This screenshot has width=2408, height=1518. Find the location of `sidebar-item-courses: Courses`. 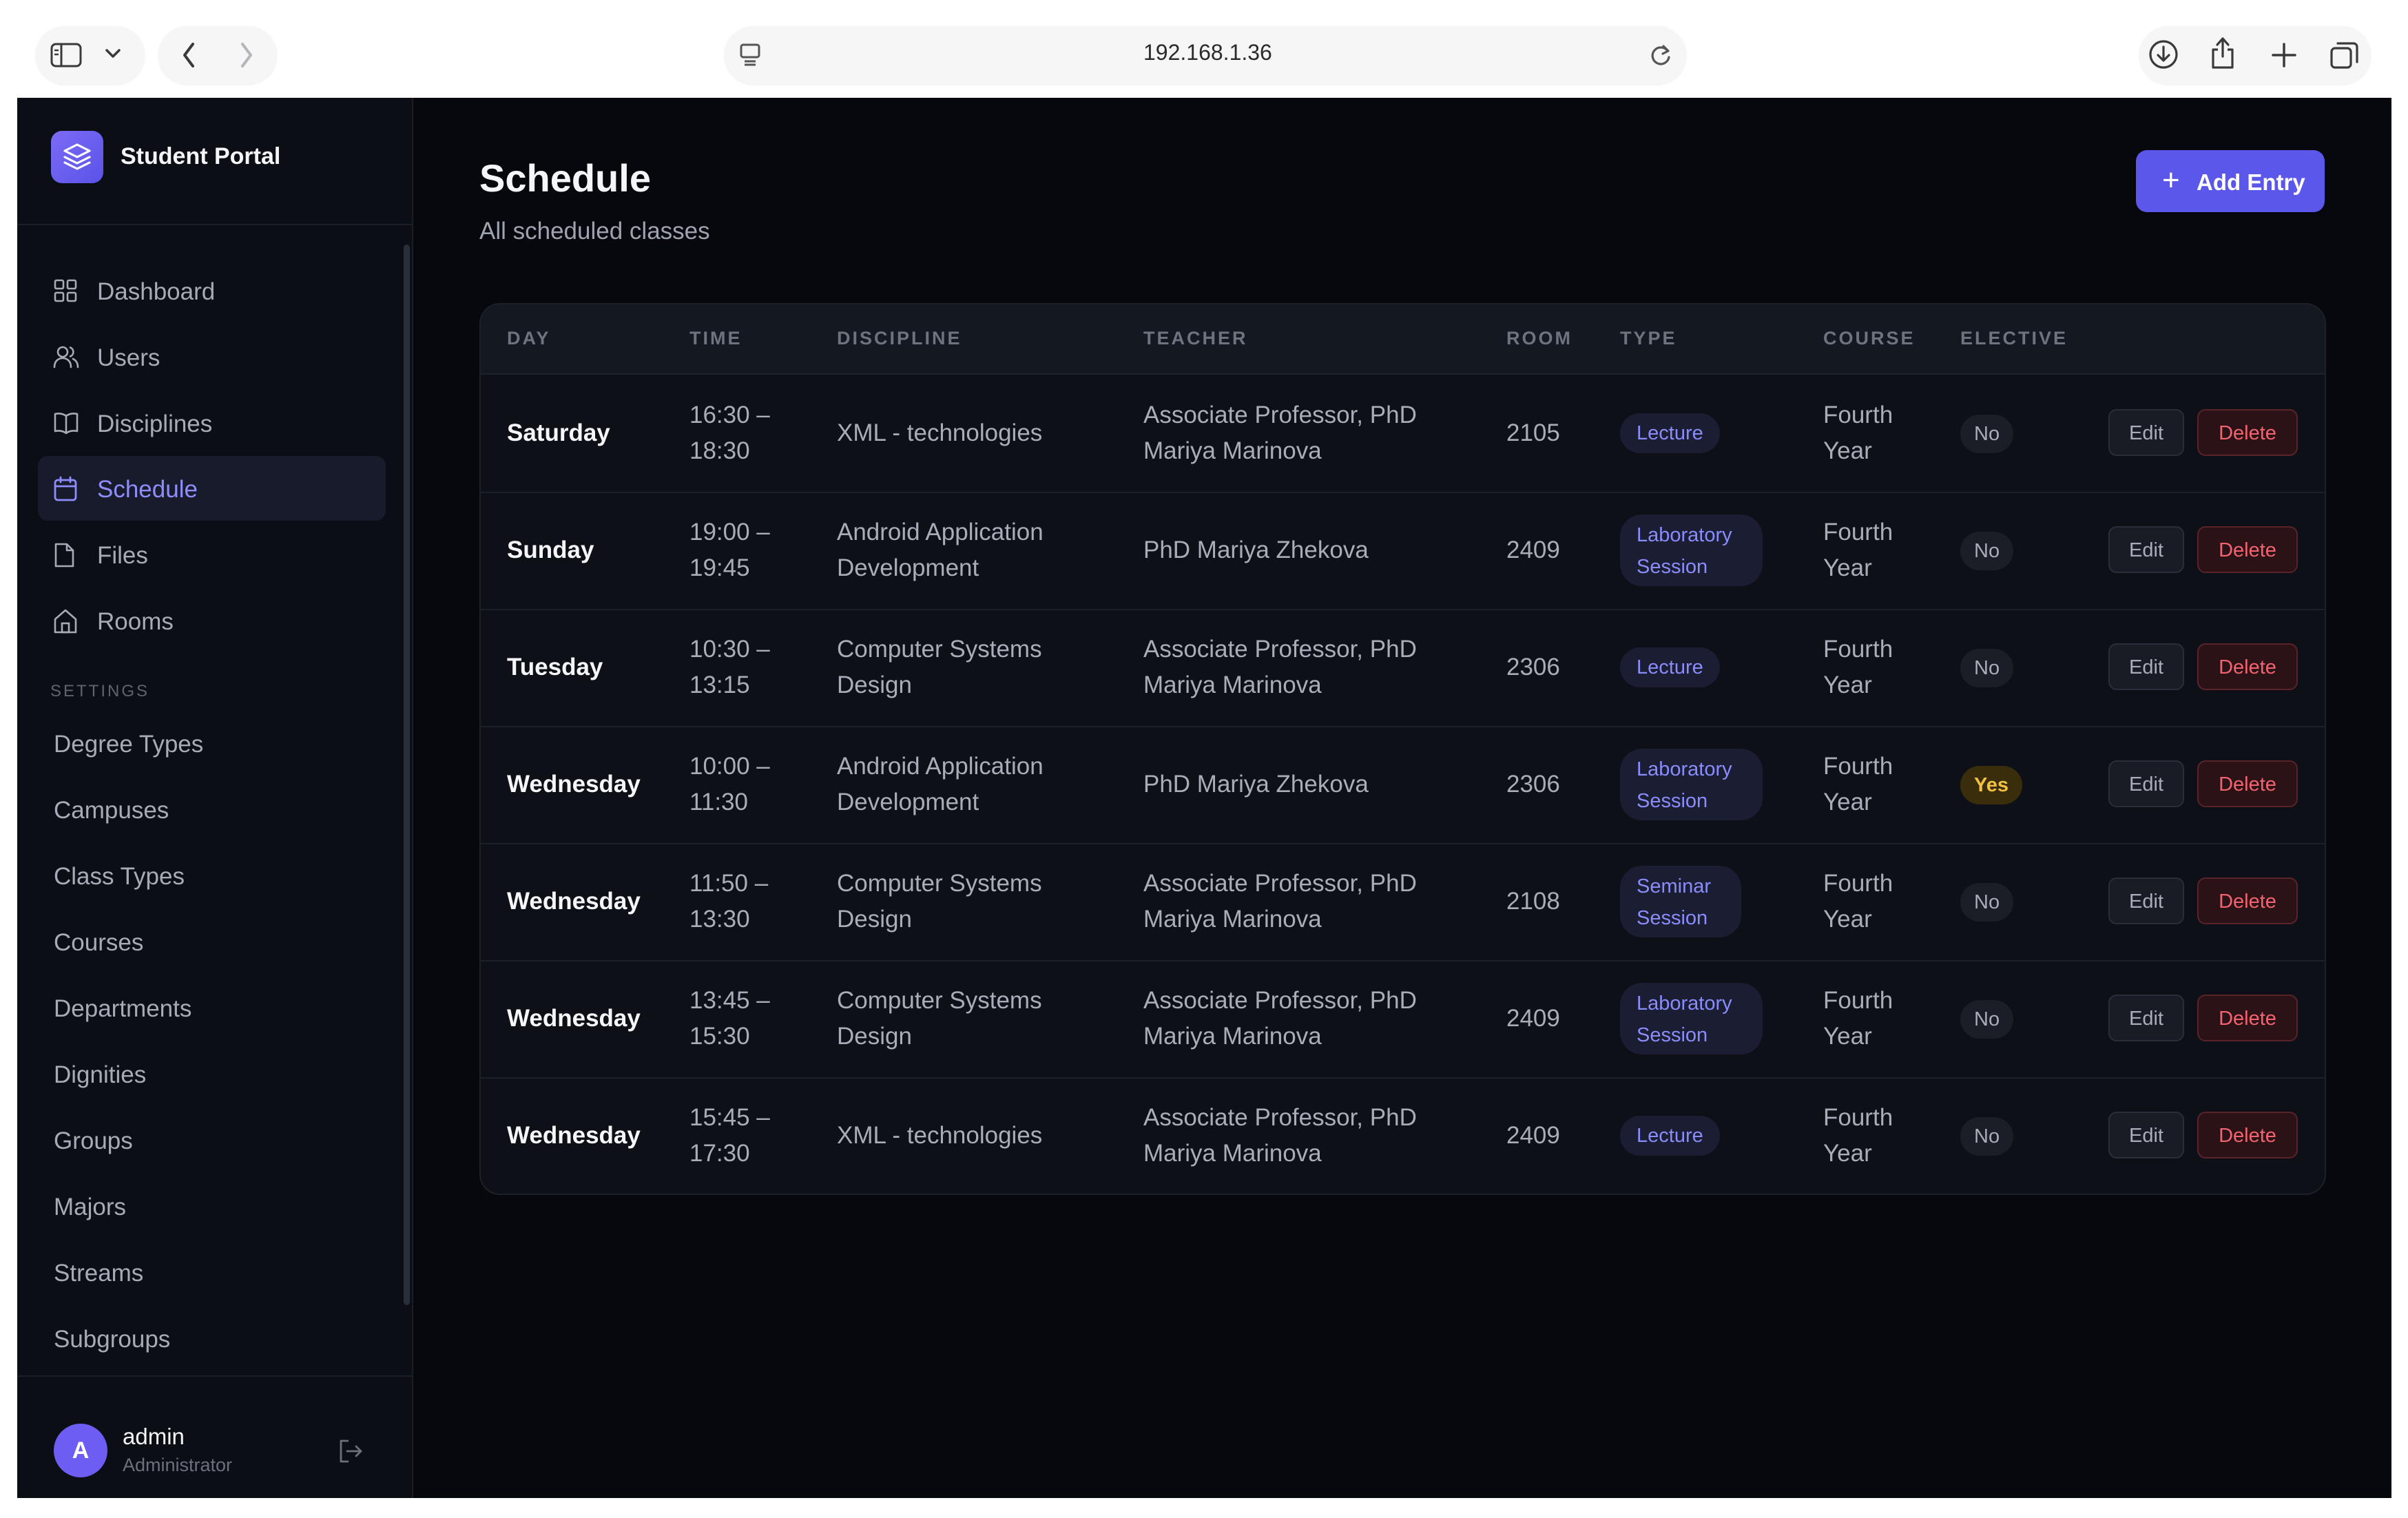

sidebar-item-courses: Courses is located at coordinates (98, 943).